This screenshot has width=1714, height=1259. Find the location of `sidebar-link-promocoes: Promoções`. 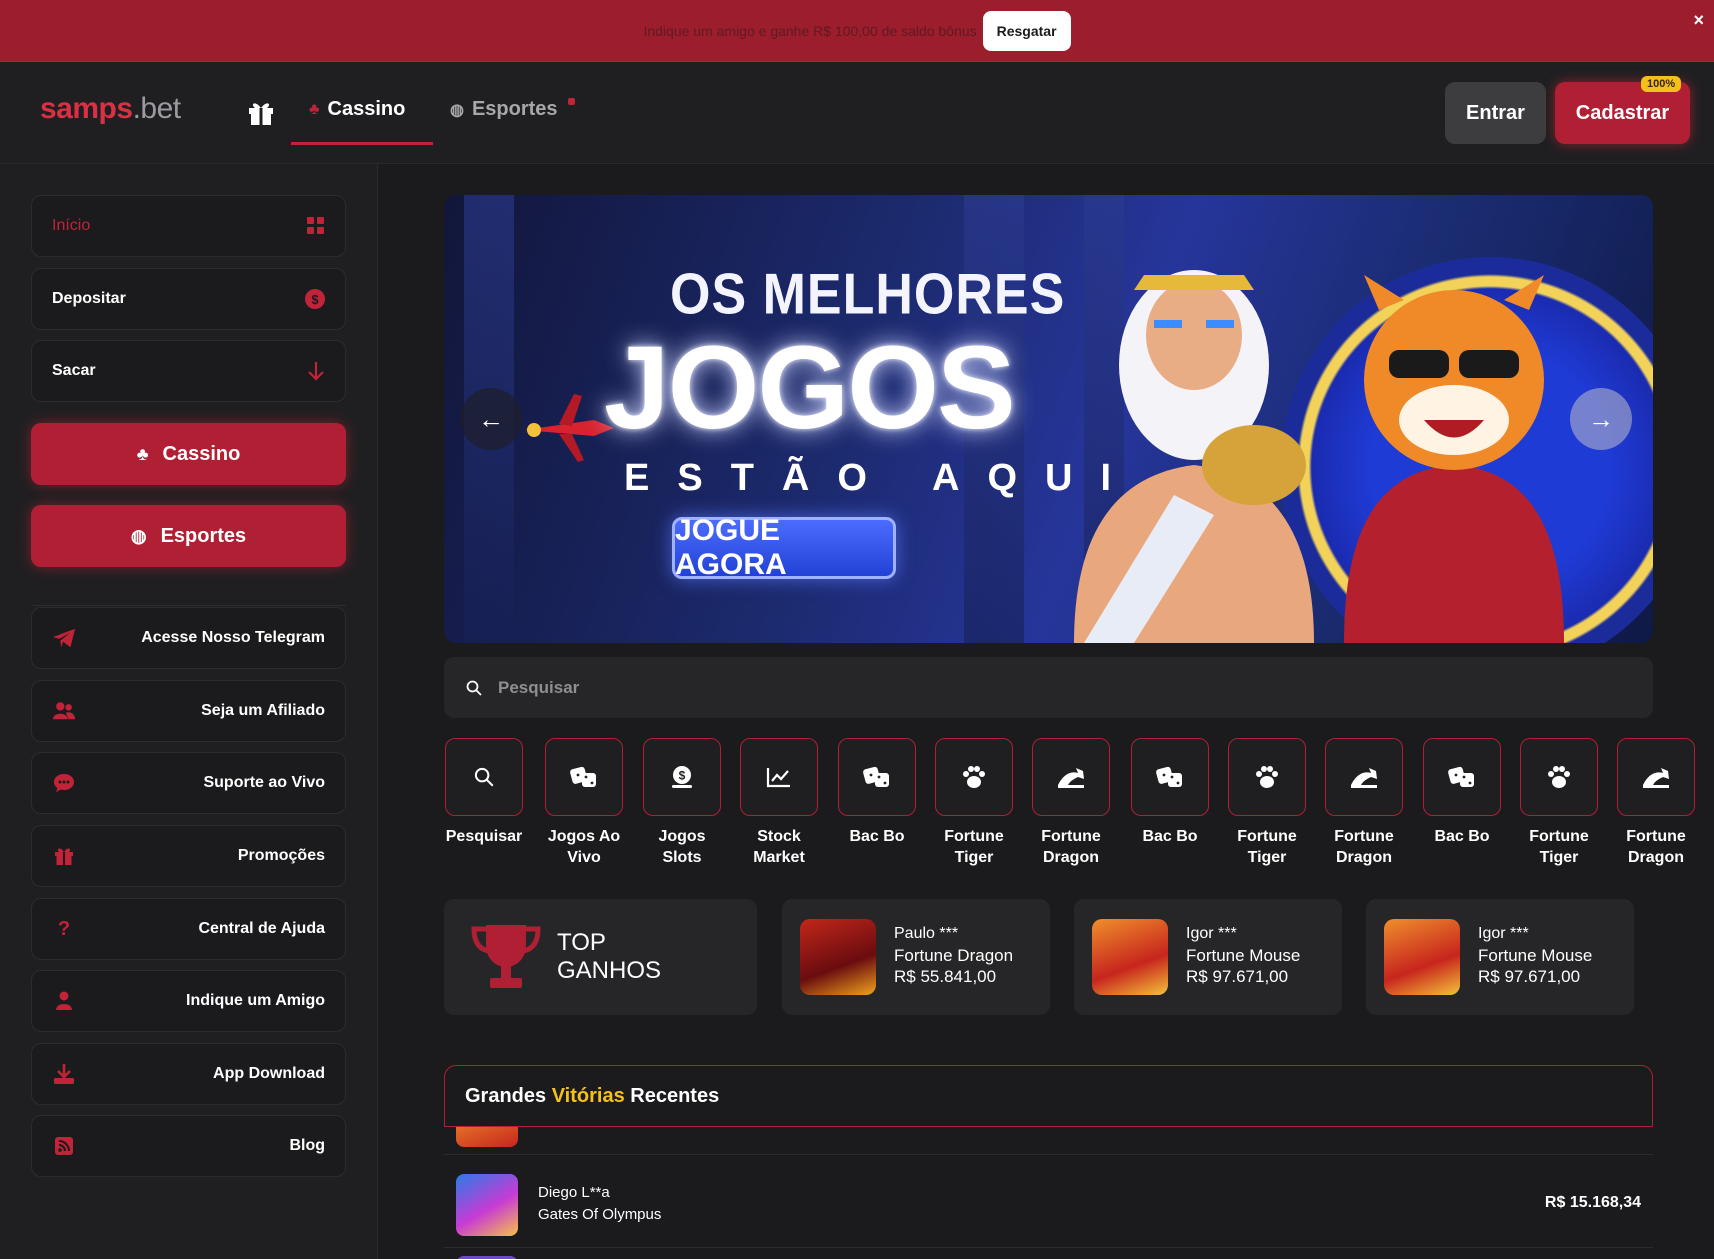

sidebar-link-promocoes: Promoções is located at coordinates (188, 856).